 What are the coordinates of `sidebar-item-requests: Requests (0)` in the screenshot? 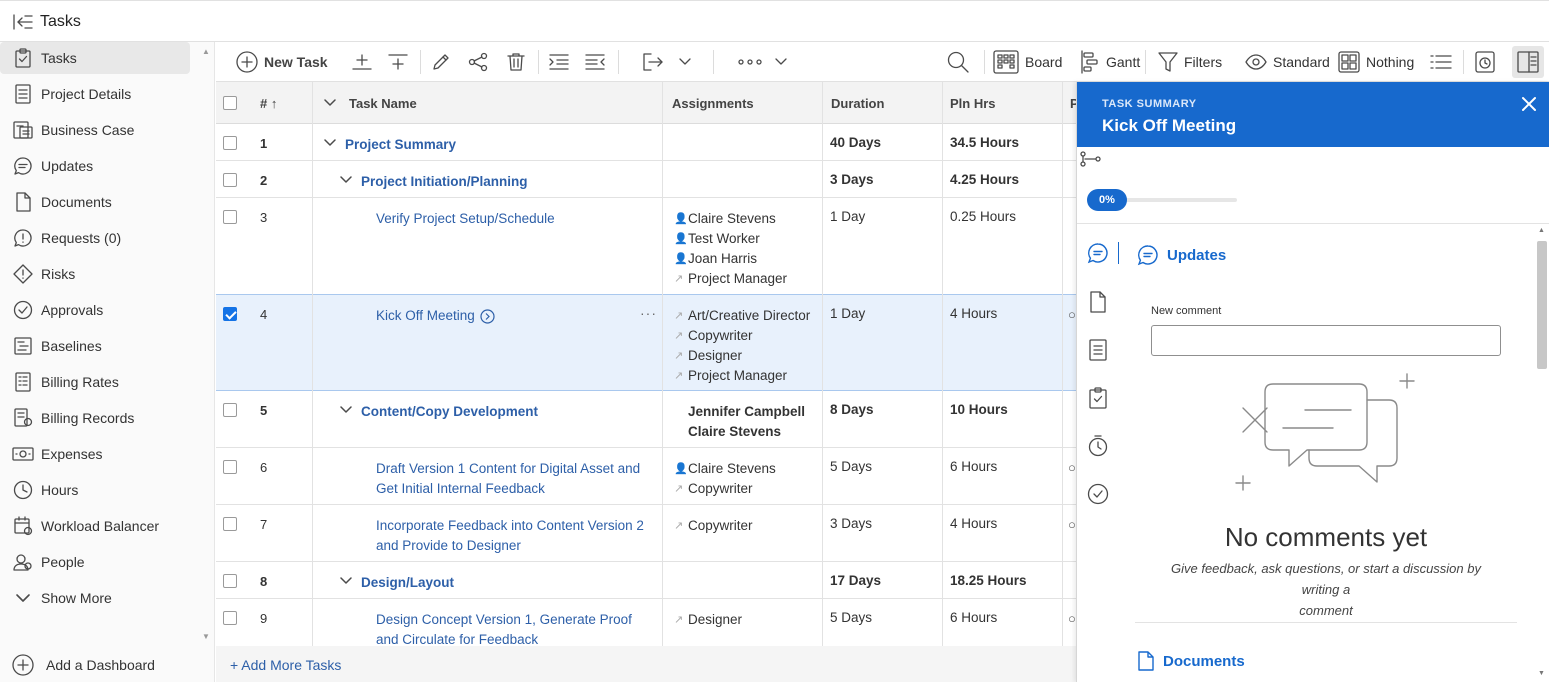 It's located at (95, 238).